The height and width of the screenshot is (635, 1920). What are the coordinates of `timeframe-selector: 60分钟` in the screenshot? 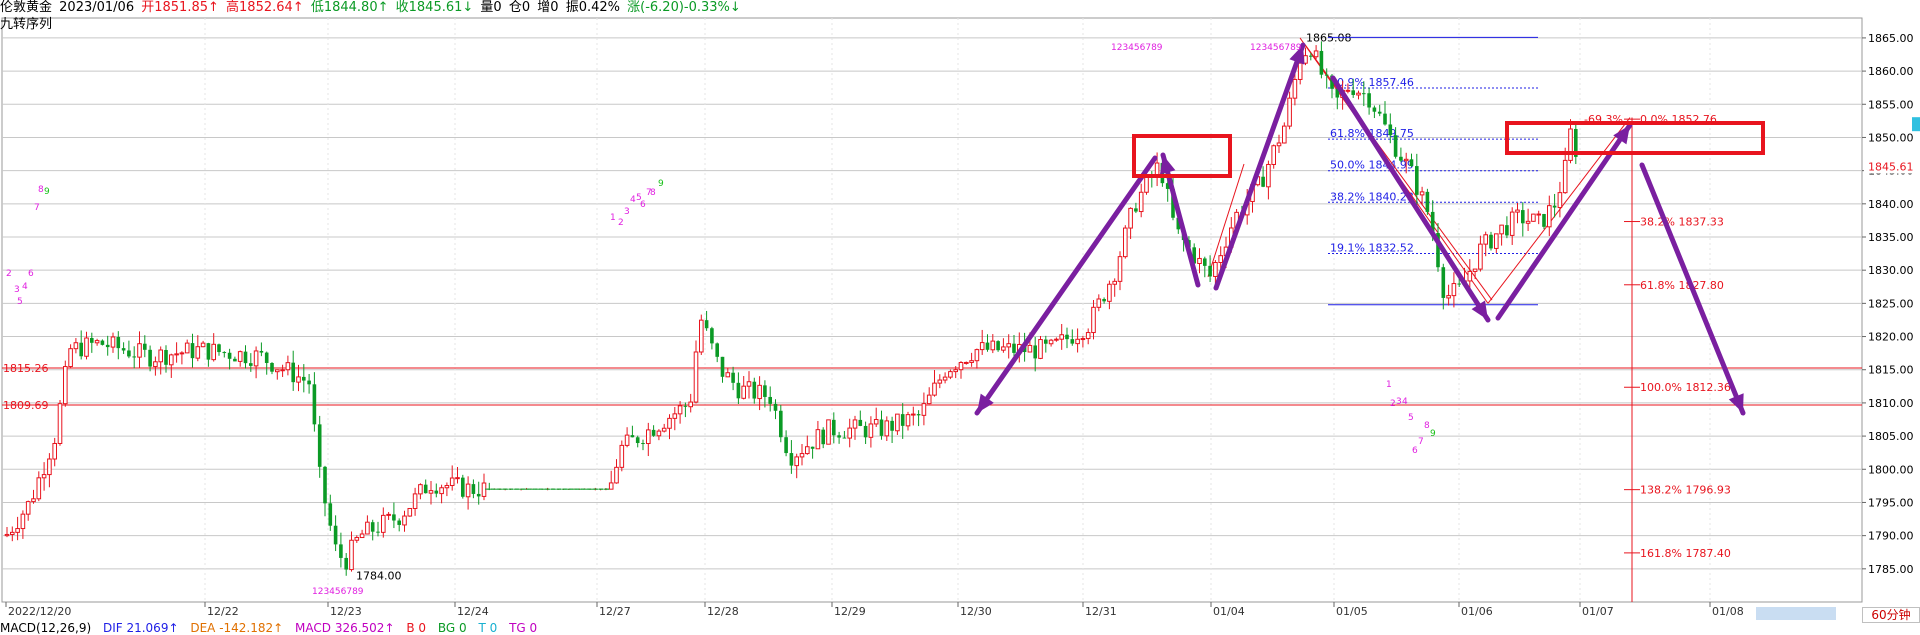 It's located at (1891, 615).